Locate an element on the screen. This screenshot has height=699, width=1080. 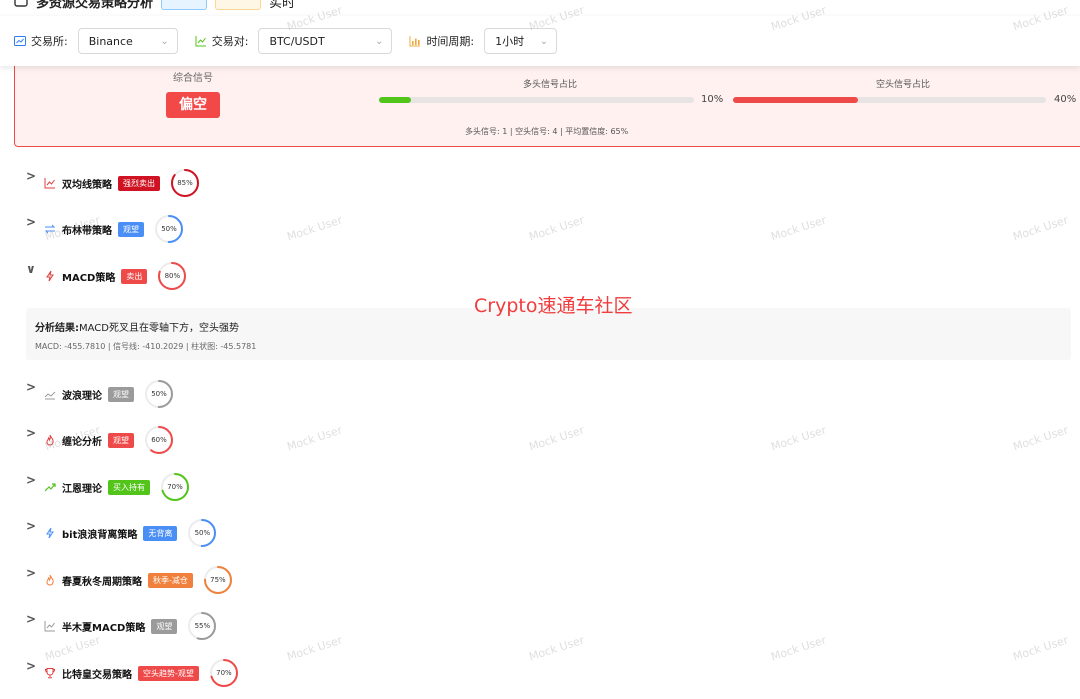
strategy-name: 缠论分析 is located at coordinates (82, 442).